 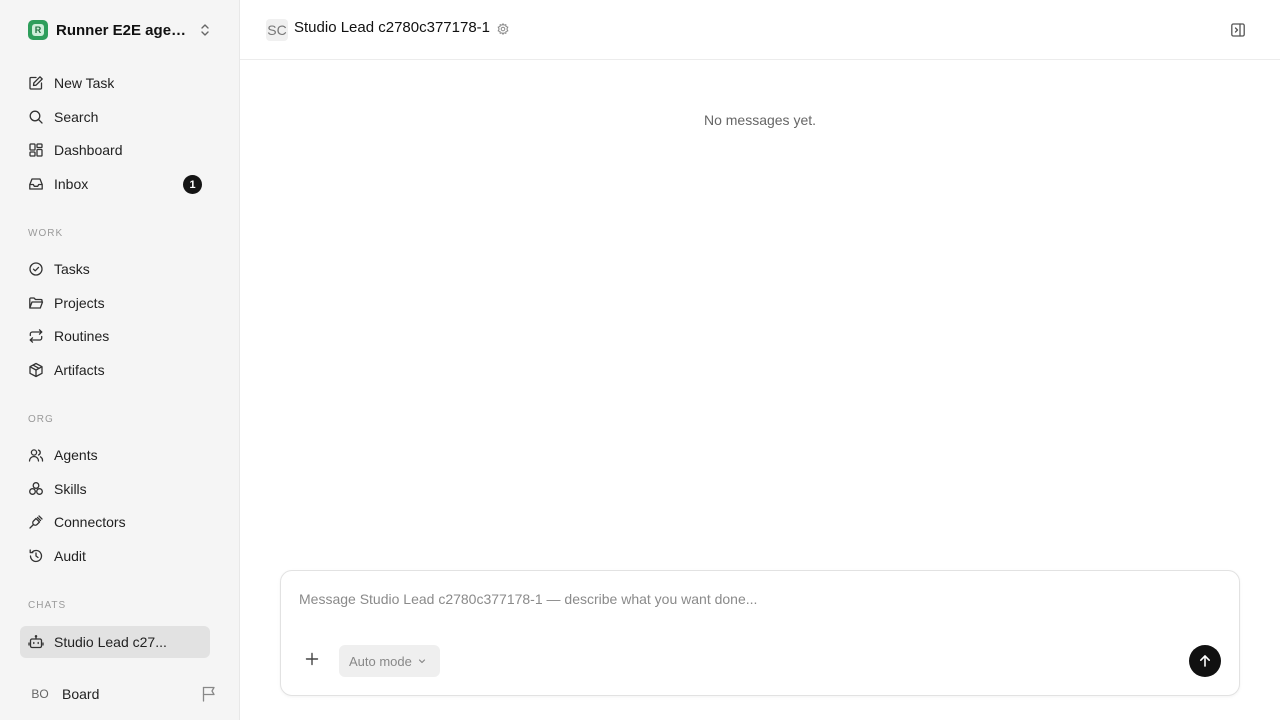 What do you see at coordinates (115, 556) in the screenshot?
I see `nav-audit: Audit` at bounding box center [115, 556].